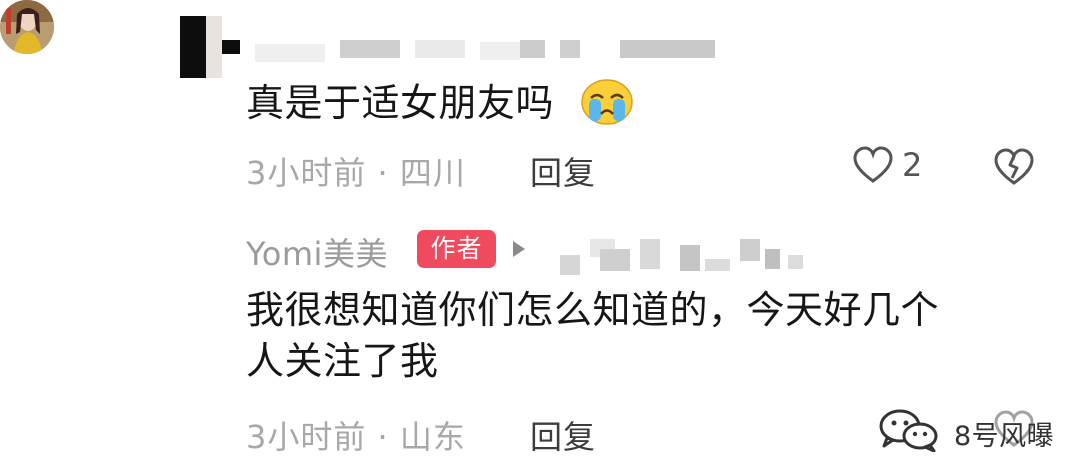 The image size is (1080, 476). I want to click on comment-time-location: 3小时前 · 山东, so click(356, 437).